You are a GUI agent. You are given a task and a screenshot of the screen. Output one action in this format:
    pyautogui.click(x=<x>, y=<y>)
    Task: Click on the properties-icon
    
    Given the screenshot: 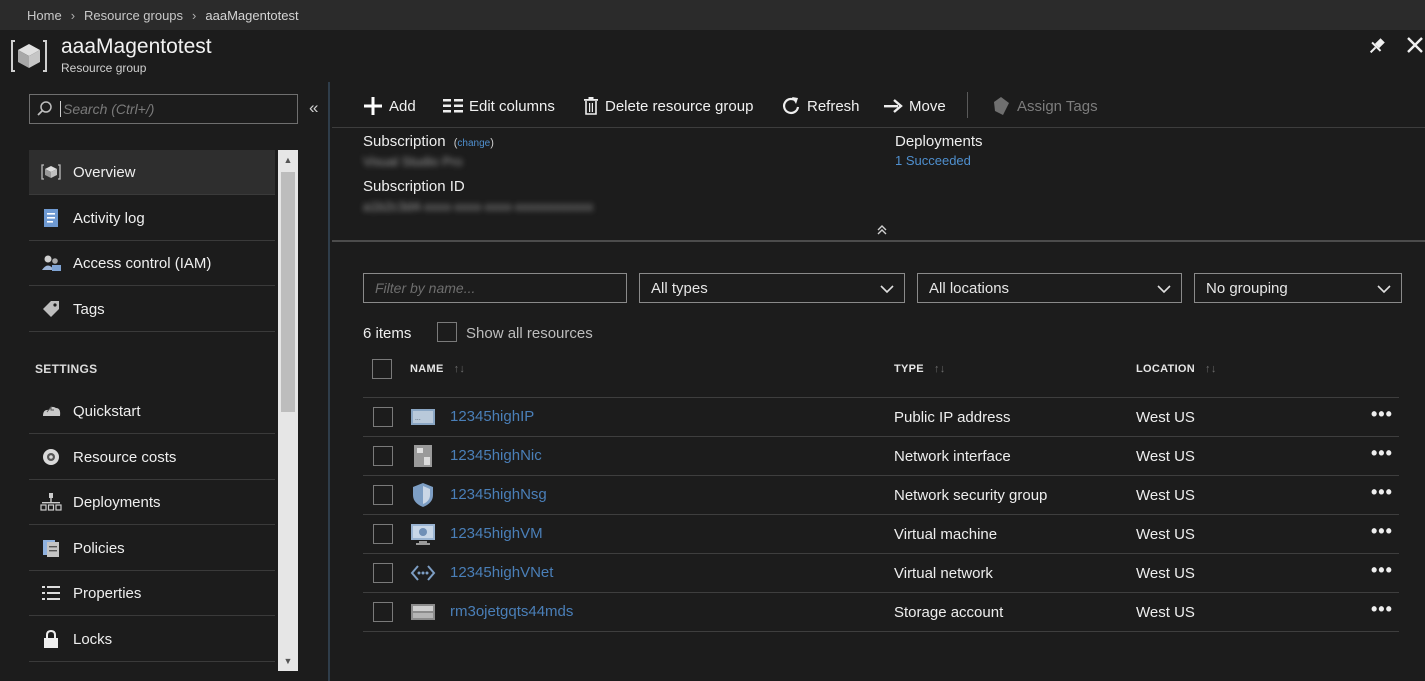 What is the action you would take?
    pyautogui.click(x=51, y=593)
    